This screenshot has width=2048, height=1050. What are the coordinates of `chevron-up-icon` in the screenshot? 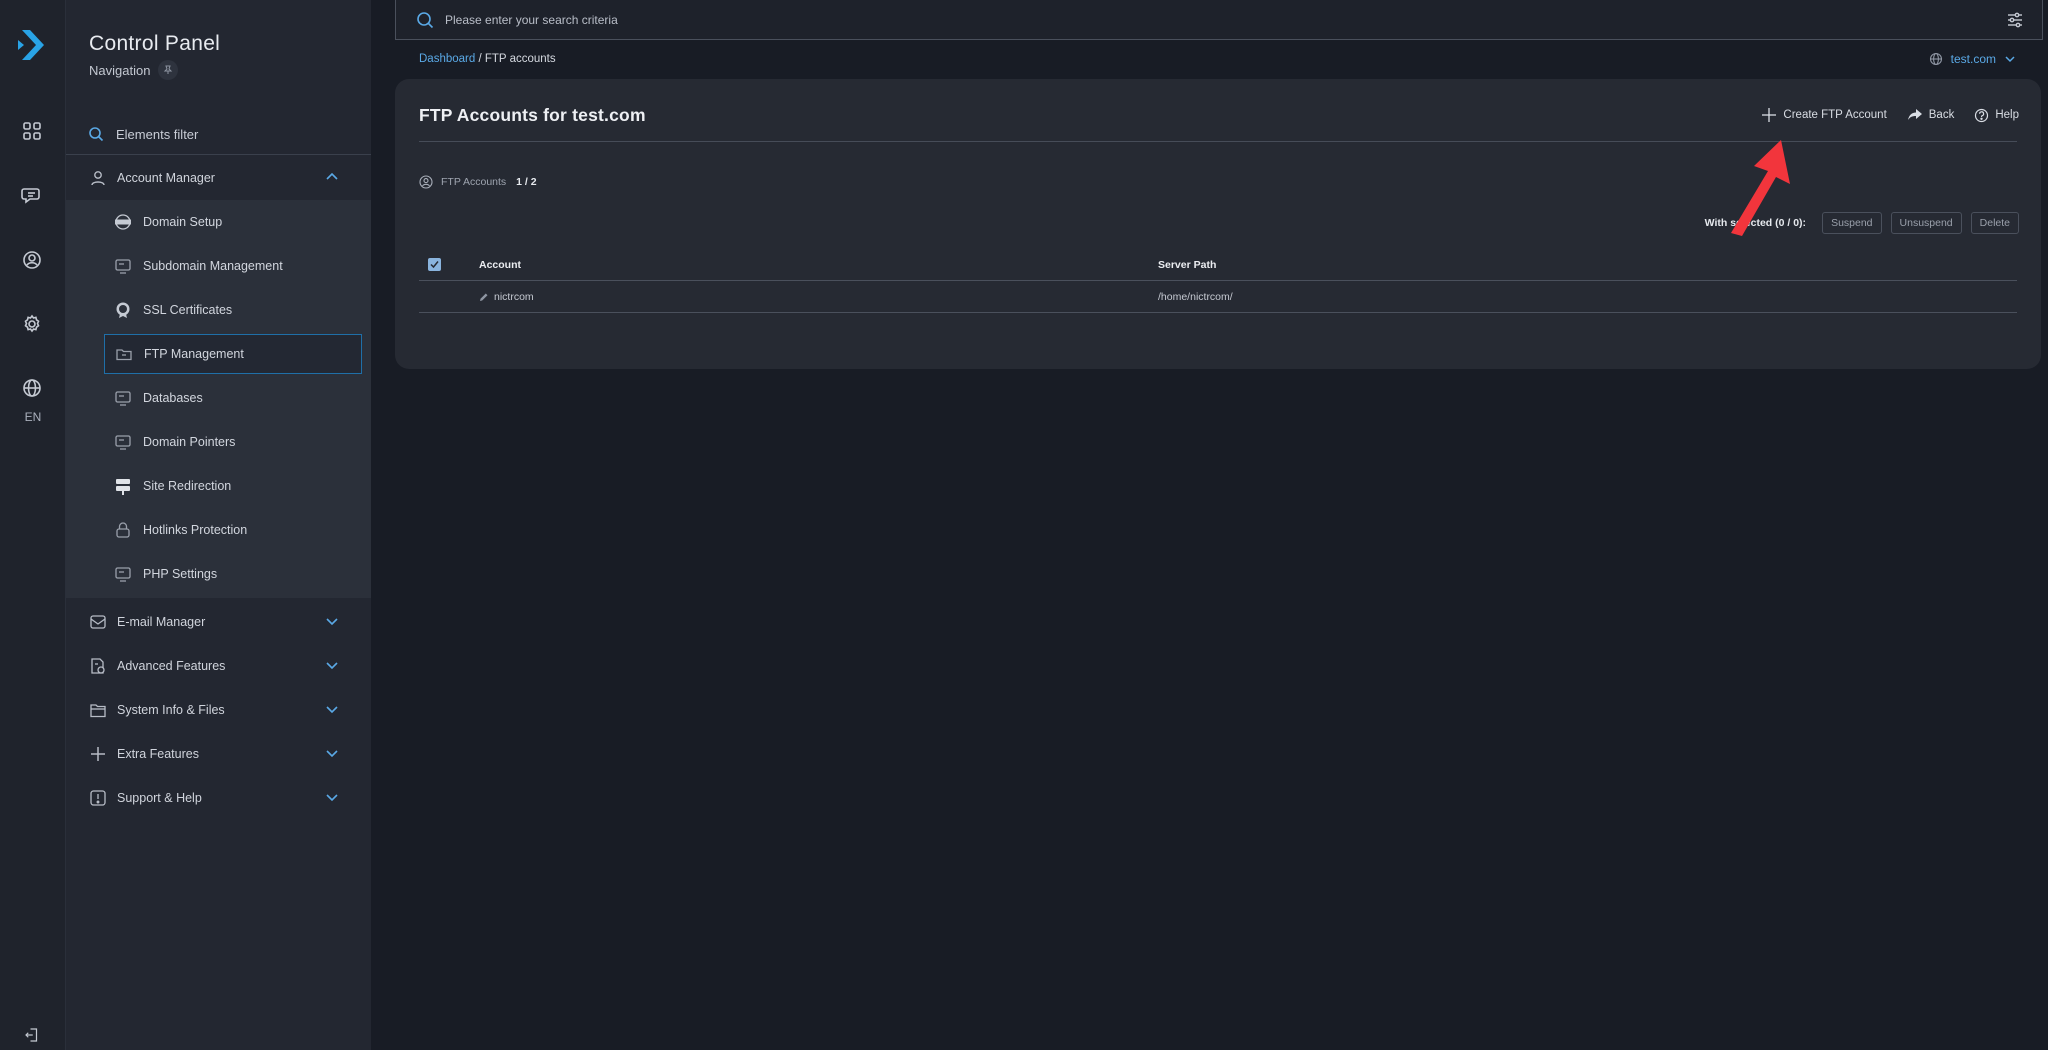 It's located at (332, 176).